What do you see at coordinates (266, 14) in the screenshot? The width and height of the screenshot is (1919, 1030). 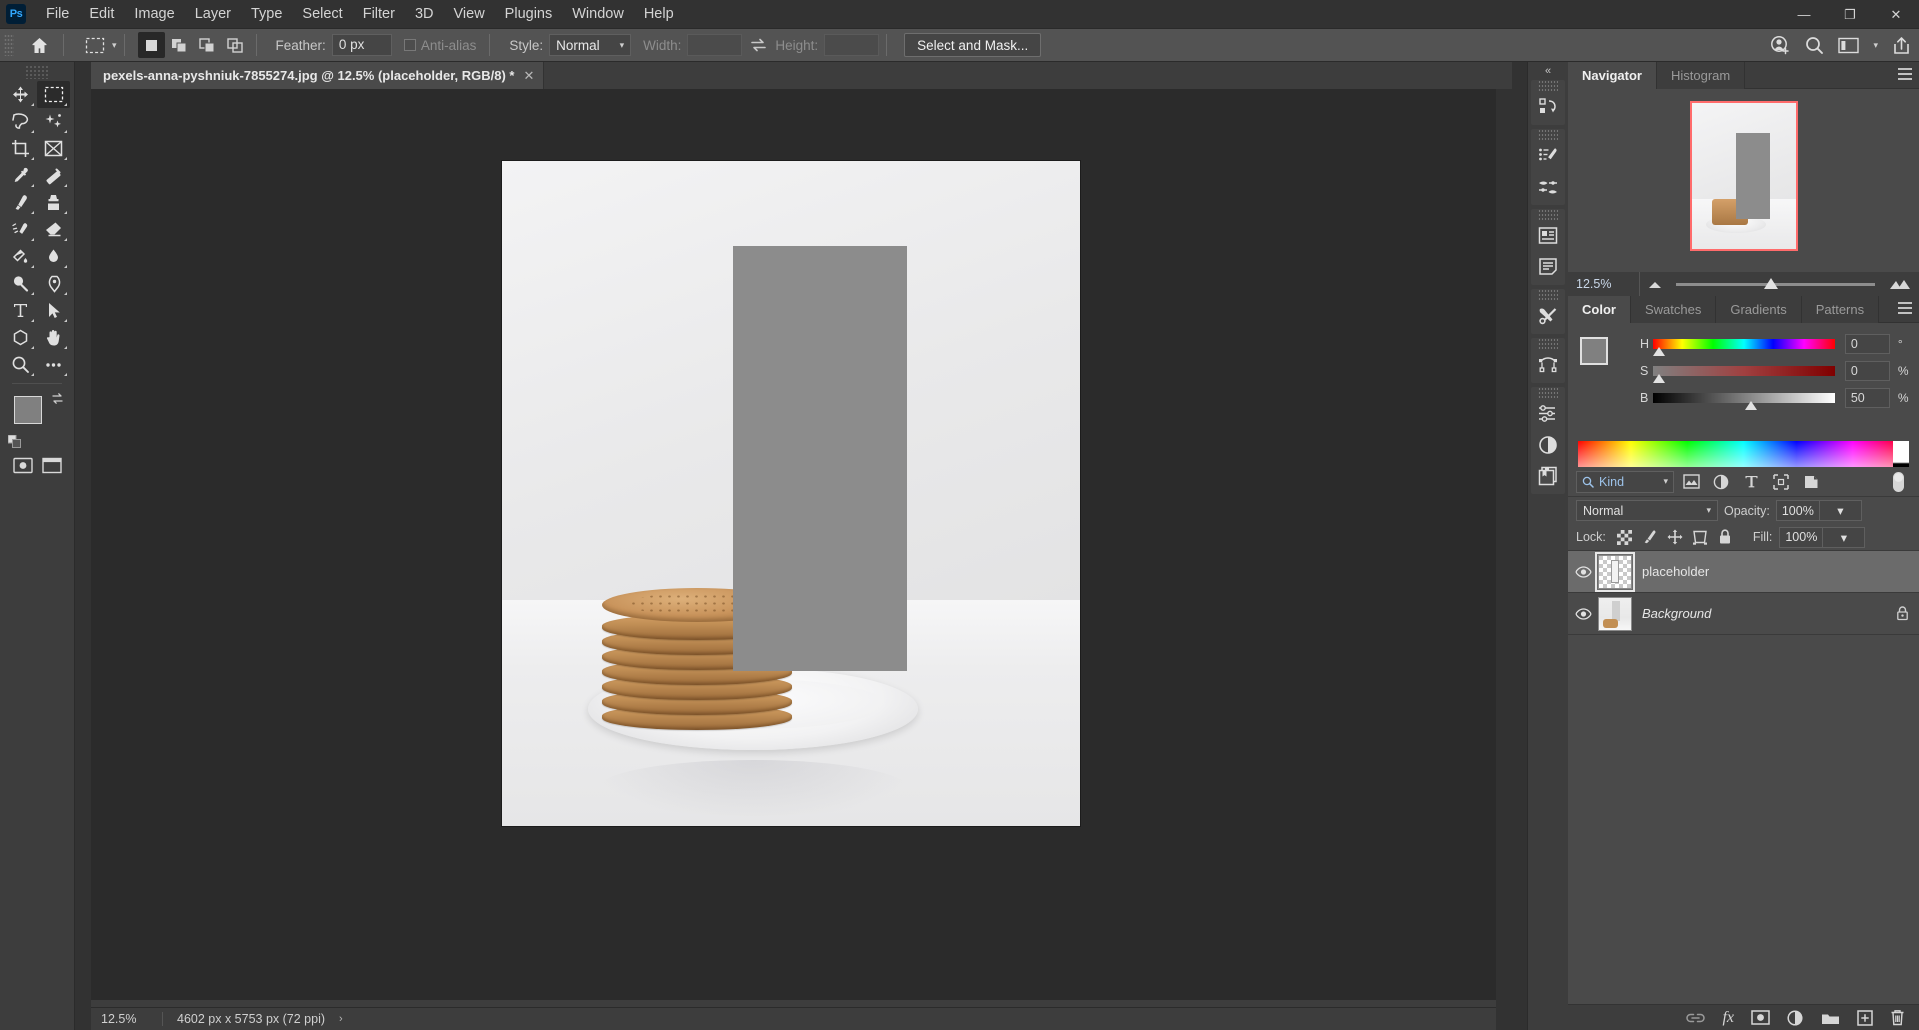 I see `menu-type: Type` at bounding box center [266, 14].